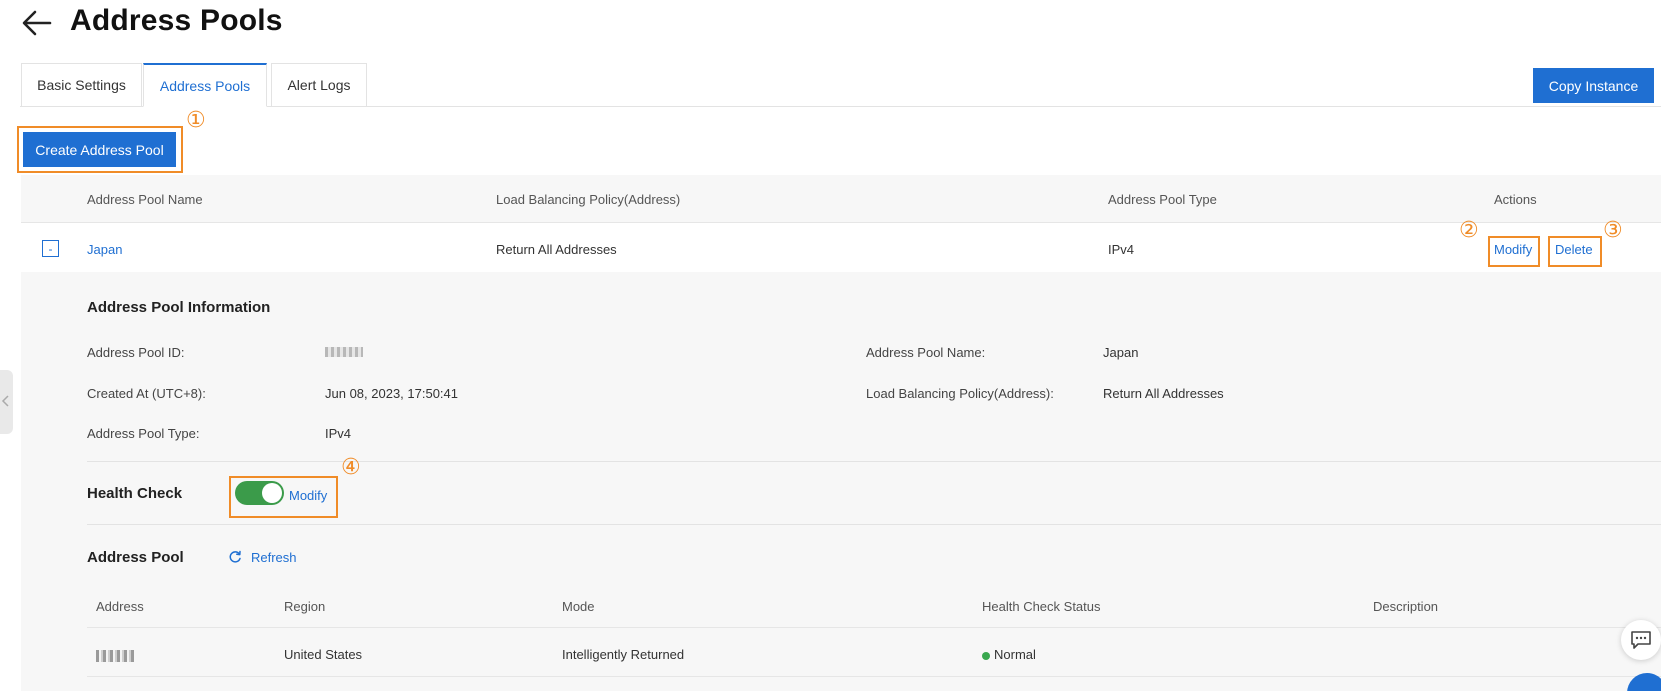 This screenshot has width=1661, height=691. What do you see at coordinates (135, 557) in the screenshot?
I see `address-pool-title: Address Pool` at bounding box center [135, 557].